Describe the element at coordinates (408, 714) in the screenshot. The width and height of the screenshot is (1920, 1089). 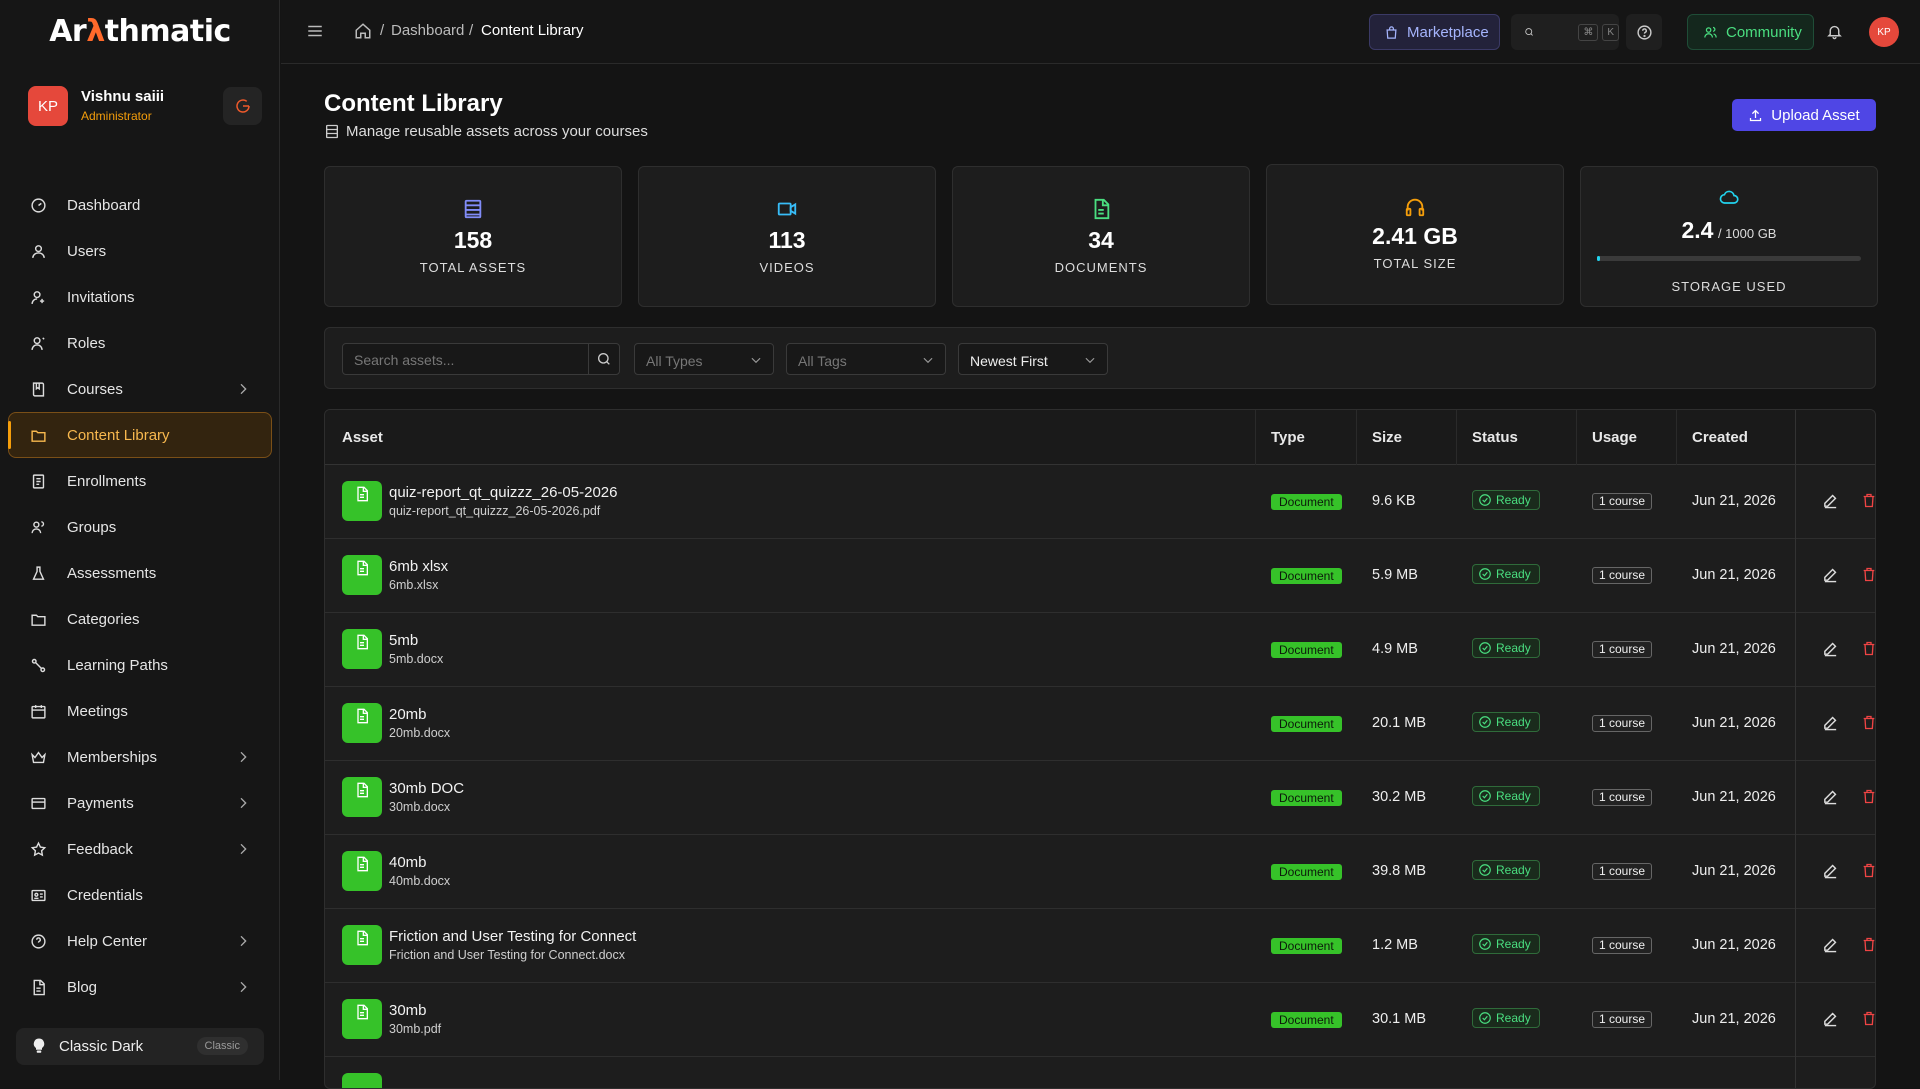
I see `asset-name: 20mb` at that location.